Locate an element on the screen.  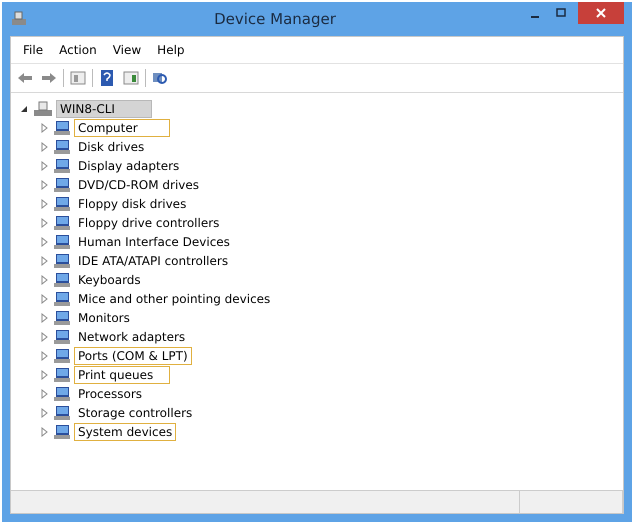
computer-icon is located at coordinates (43, 108).